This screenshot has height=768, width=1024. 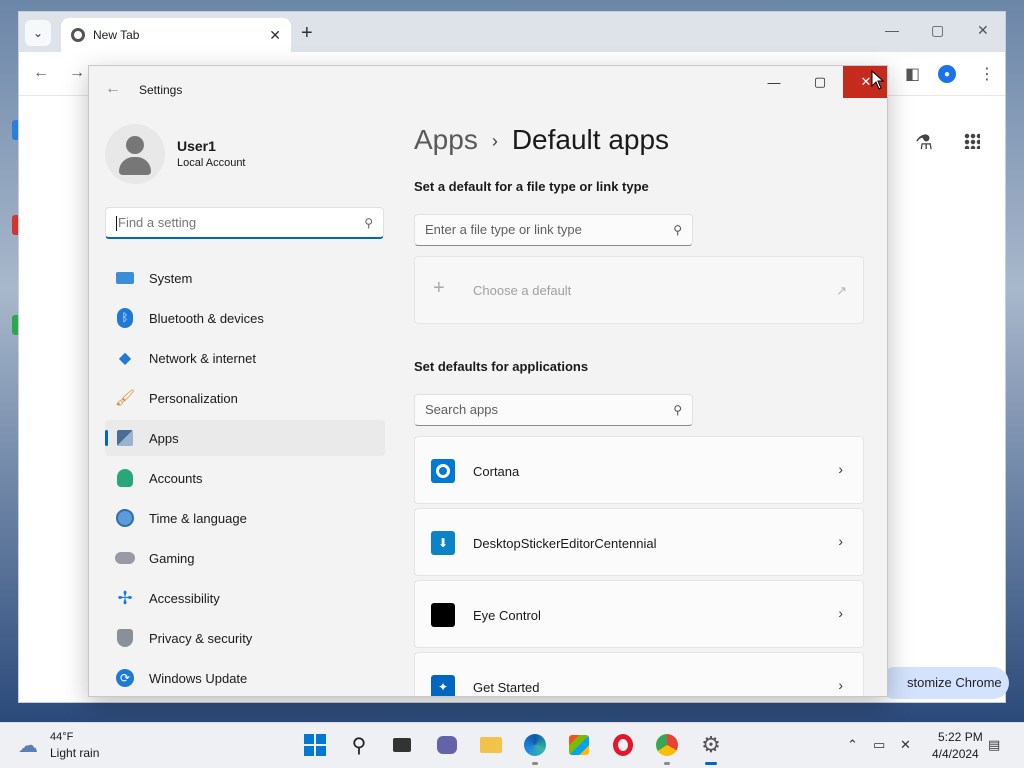 I want to click on tab-search-button: ⌄, so click(x=38, y=33).